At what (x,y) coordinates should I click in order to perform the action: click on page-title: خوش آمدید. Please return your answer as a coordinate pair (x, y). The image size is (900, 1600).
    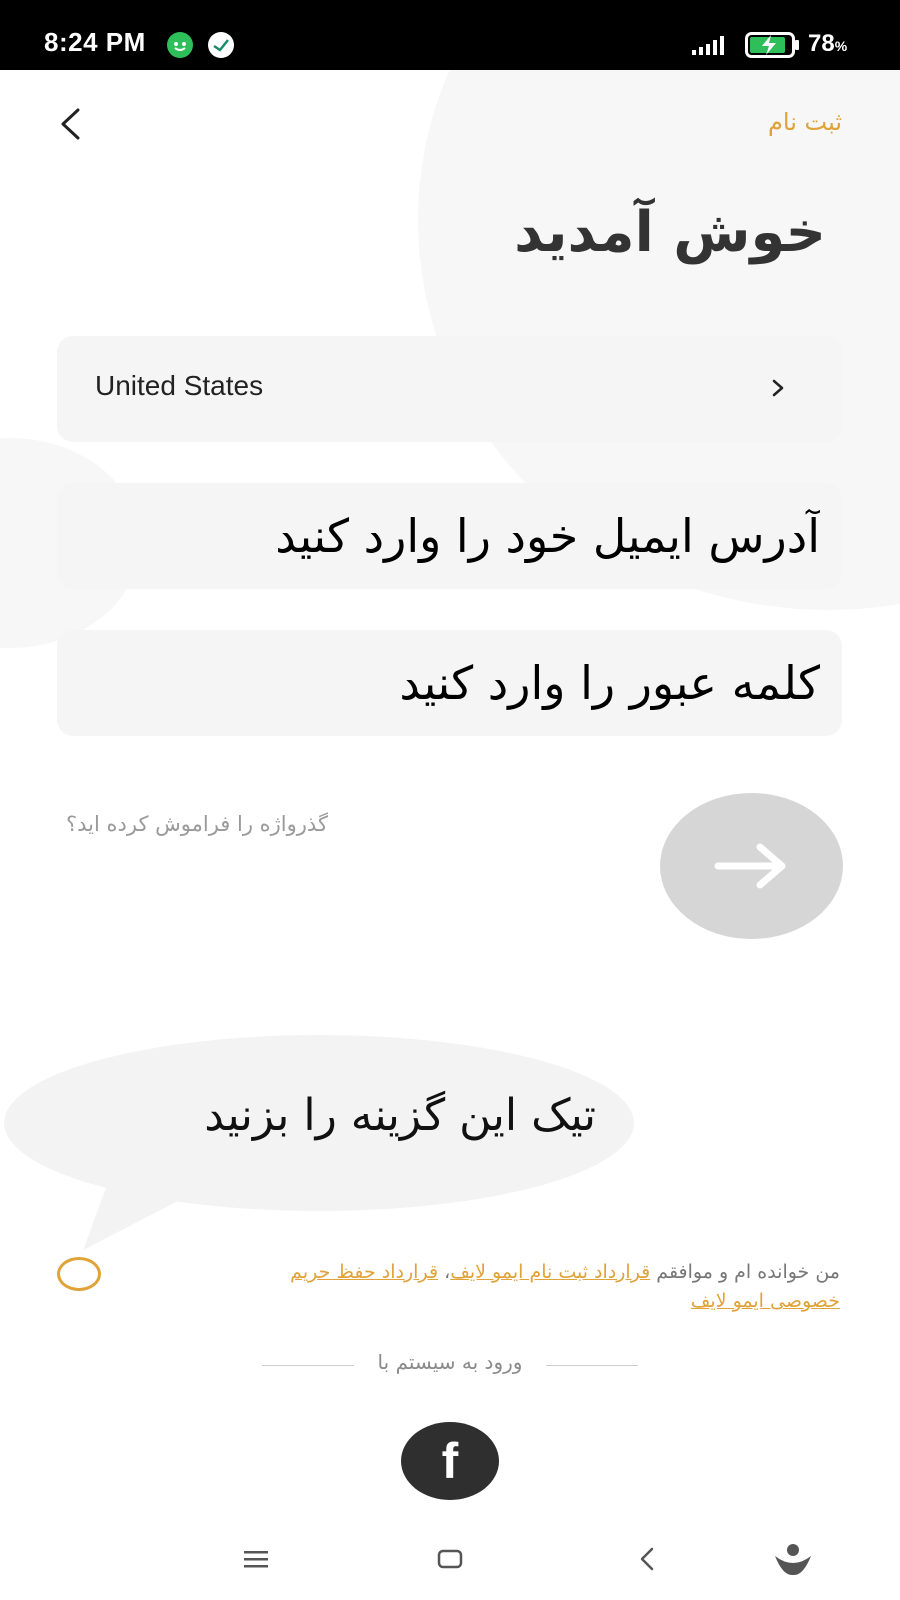
    Looking at the image, I should click on (670, 232).